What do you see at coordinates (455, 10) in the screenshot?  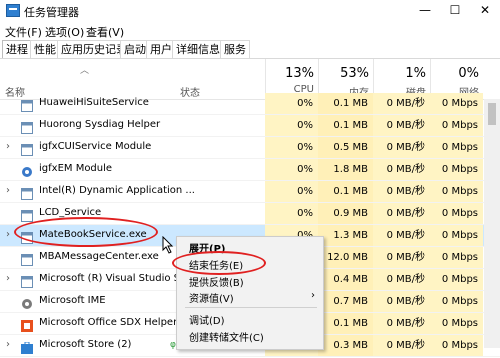 I see `maximize-button: ☐` at bounding box center [455, 10].